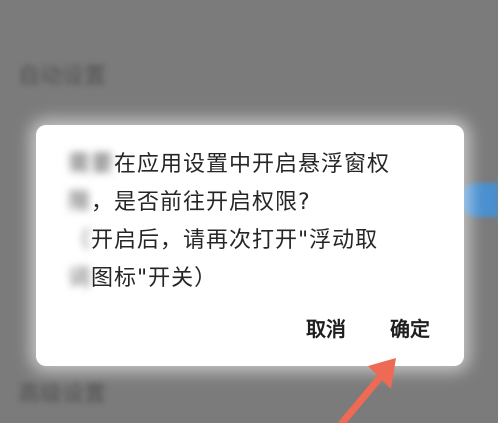 This screenshot has width=498, height=423. Describe the element at coordinates (479, 200) in the screenshot. I see `background-toggle` at that location.